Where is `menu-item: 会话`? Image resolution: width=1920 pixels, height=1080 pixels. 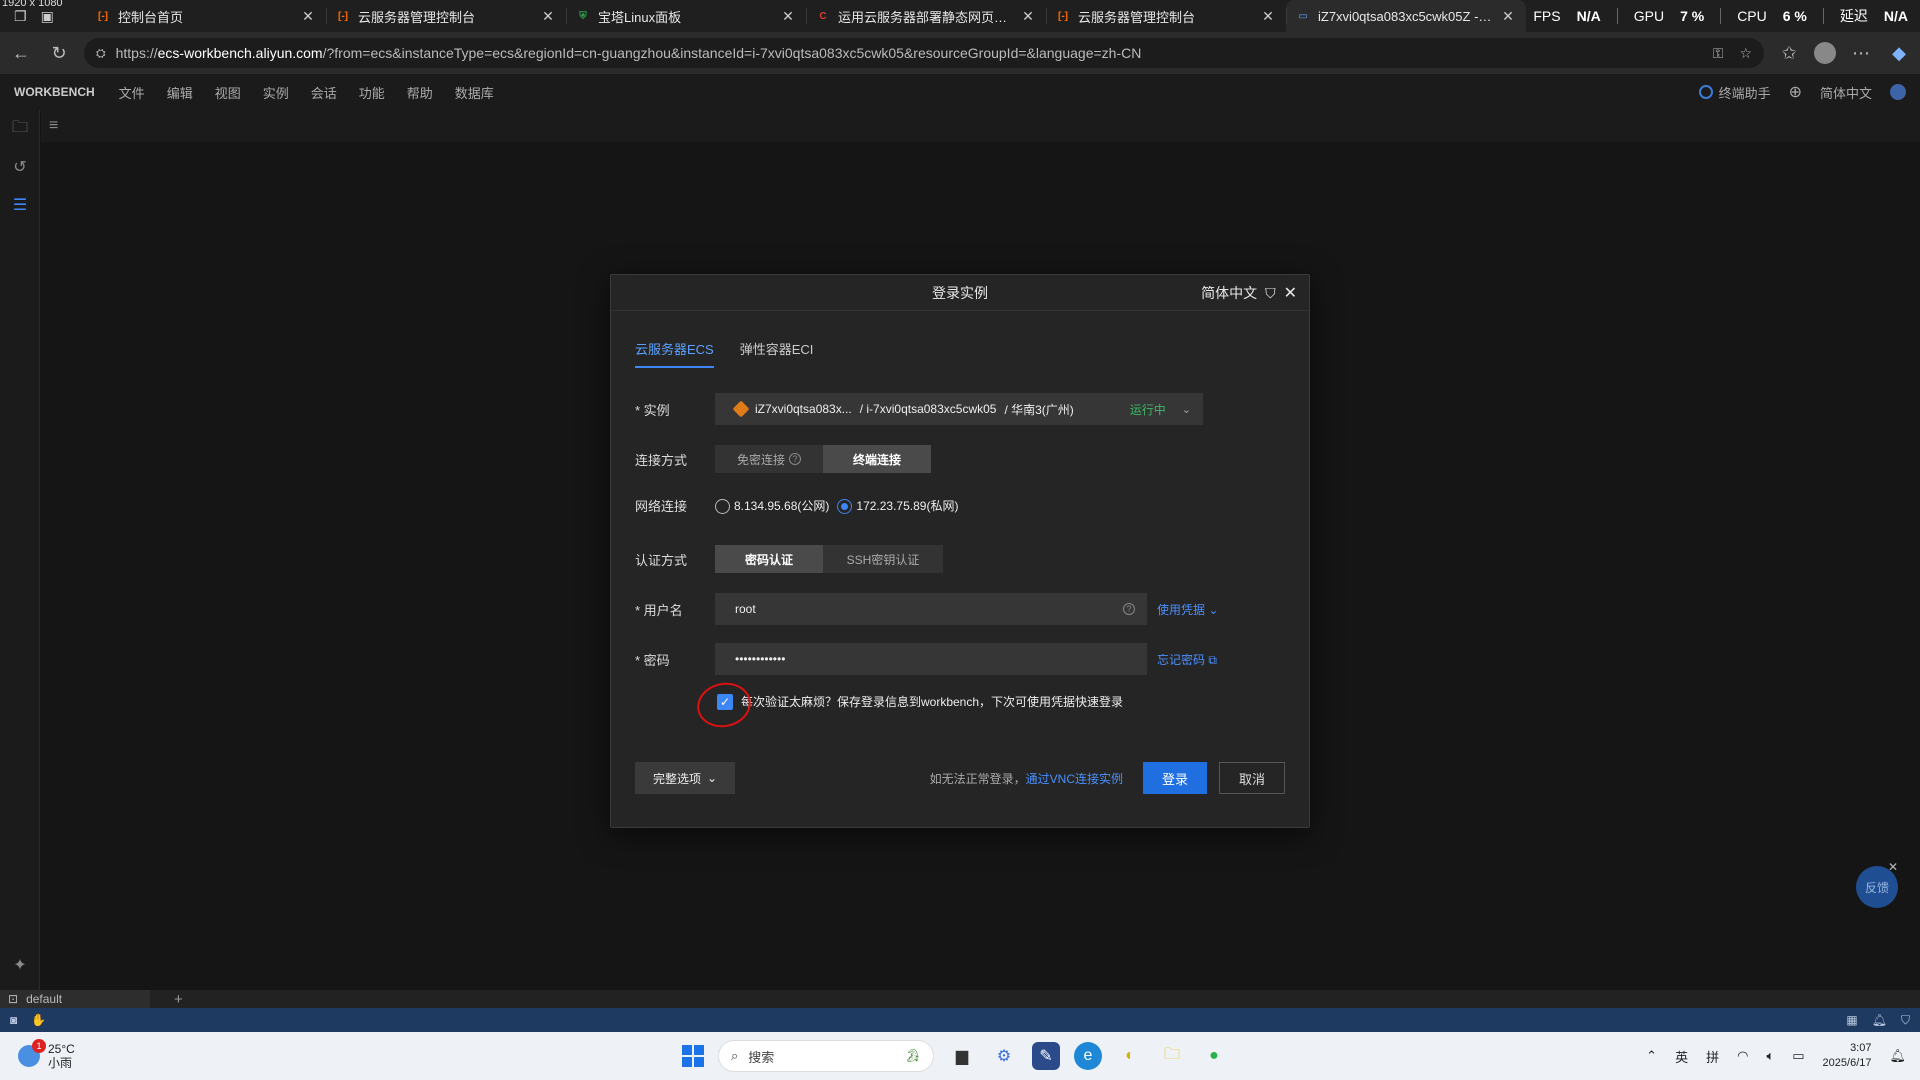 menu-item: 会话 is located at coordinates (324, 92).